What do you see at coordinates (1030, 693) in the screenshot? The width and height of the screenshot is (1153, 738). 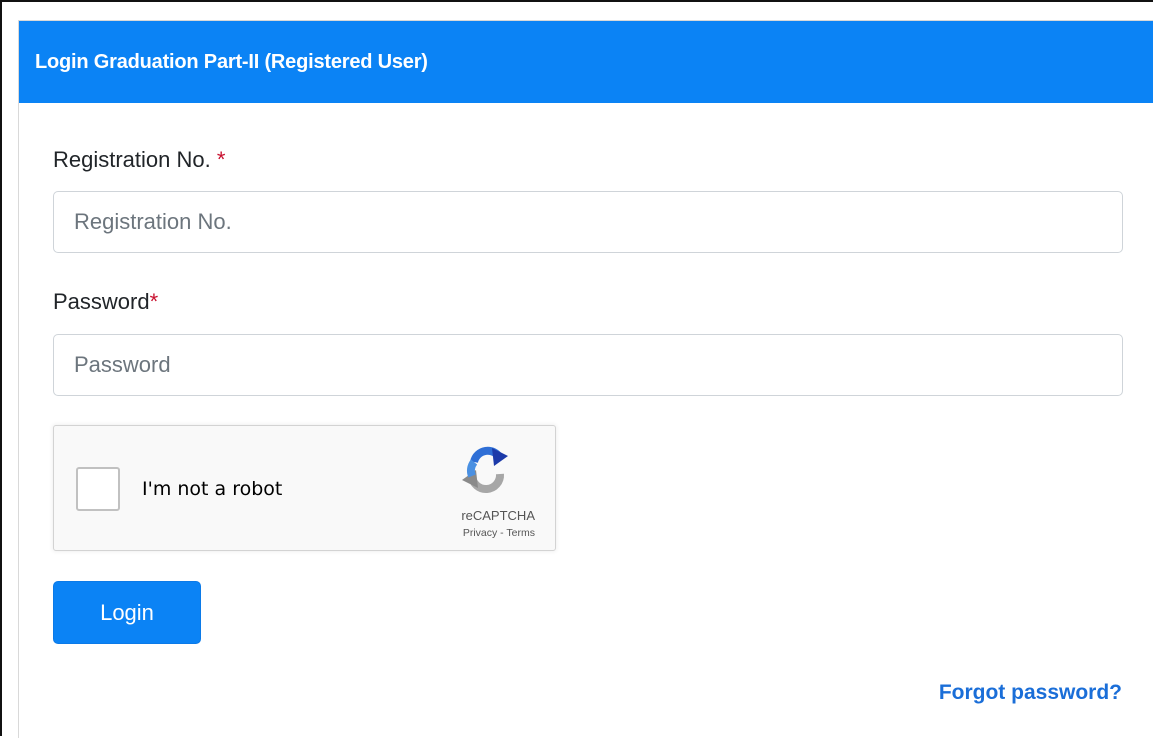 I see `forgot-password-link: Forgot password?` at bounding box center [1030, 693].